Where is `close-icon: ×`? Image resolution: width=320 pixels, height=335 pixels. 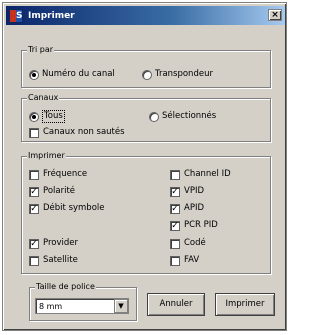 close-icon: × is located at coordinates (275, 15).